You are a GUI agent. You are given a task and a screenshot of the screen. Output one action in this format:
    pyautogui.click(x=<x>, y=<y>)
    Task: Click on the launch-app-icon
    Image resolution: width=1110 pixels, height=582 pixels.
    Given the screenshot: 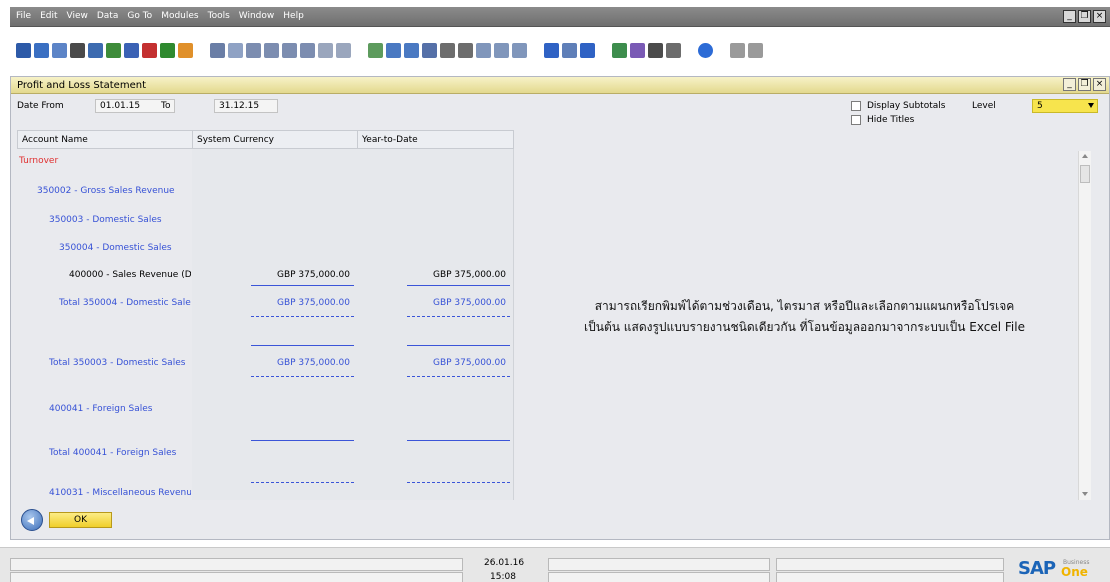 What is the action you would take?
    pyautogui.click(x=167, y=50)
    